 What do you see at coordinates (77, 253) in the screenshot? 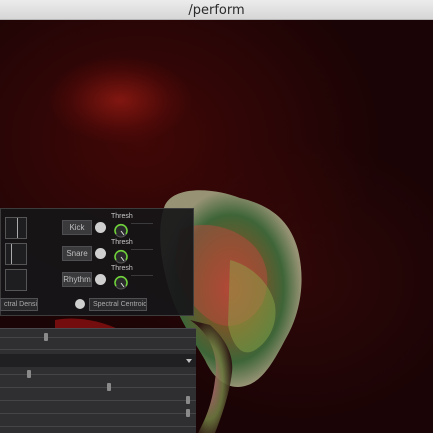
I see `snare-button: Snare` at bounding box center [77, 253].